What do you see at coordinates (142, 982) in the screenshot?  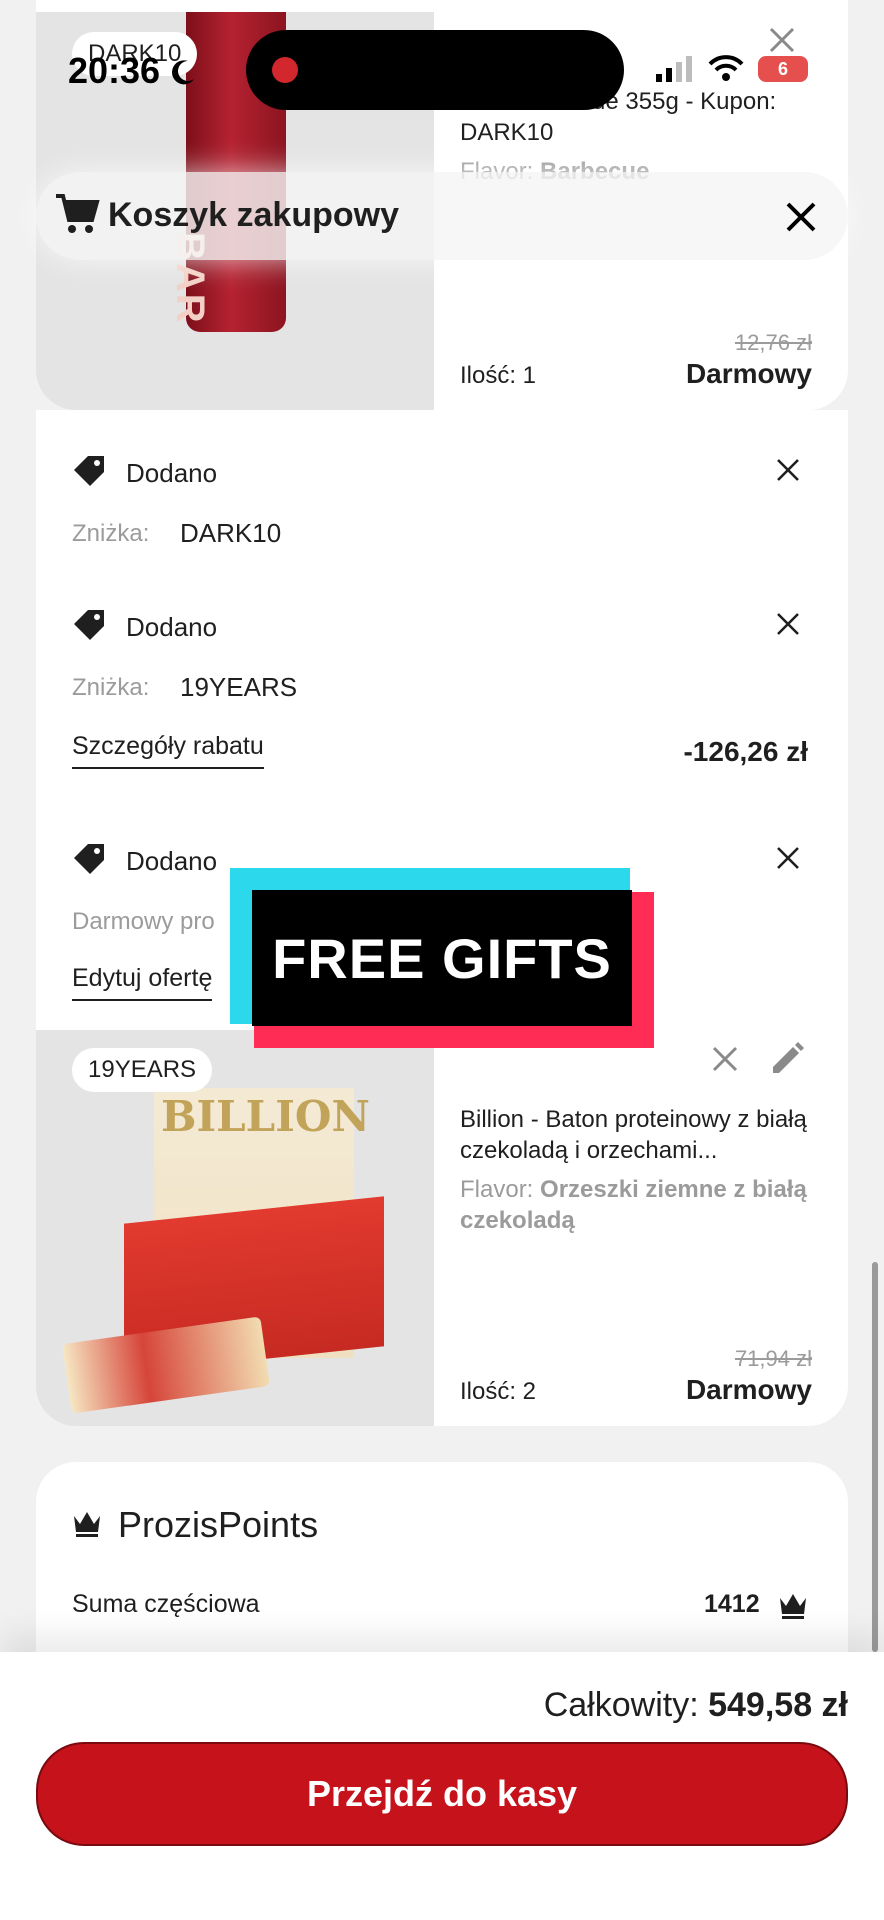 I see `edit-offer-link: Edytuj ofertę` at bounding box center [142, 982].